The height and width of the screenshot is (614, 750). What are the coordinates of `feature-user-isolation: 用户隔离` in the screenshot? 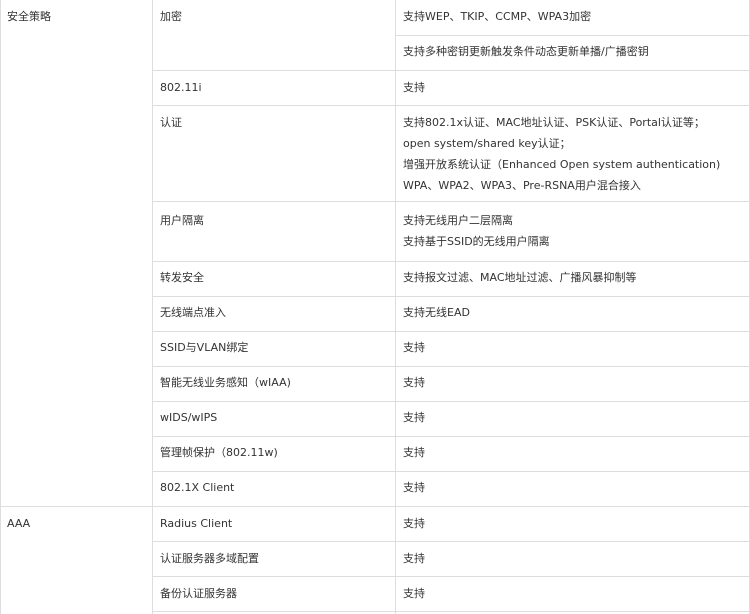 It's located at (182, 220).